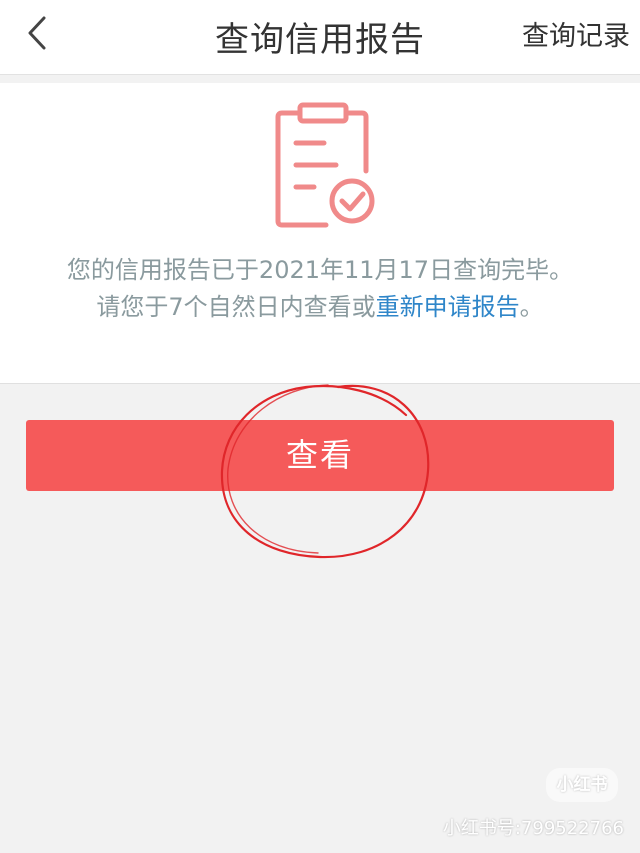  I want to click on query-history-link: 查询记录, so click(576, 37).